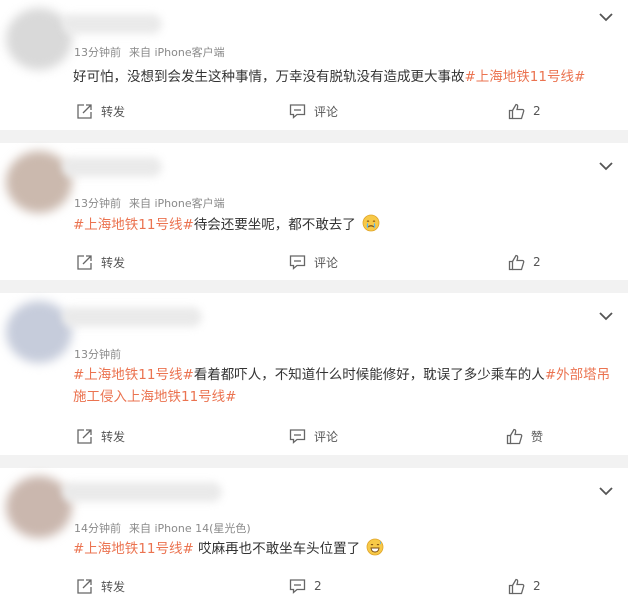  I want to click on comment-button: 2, so click(305, 586).